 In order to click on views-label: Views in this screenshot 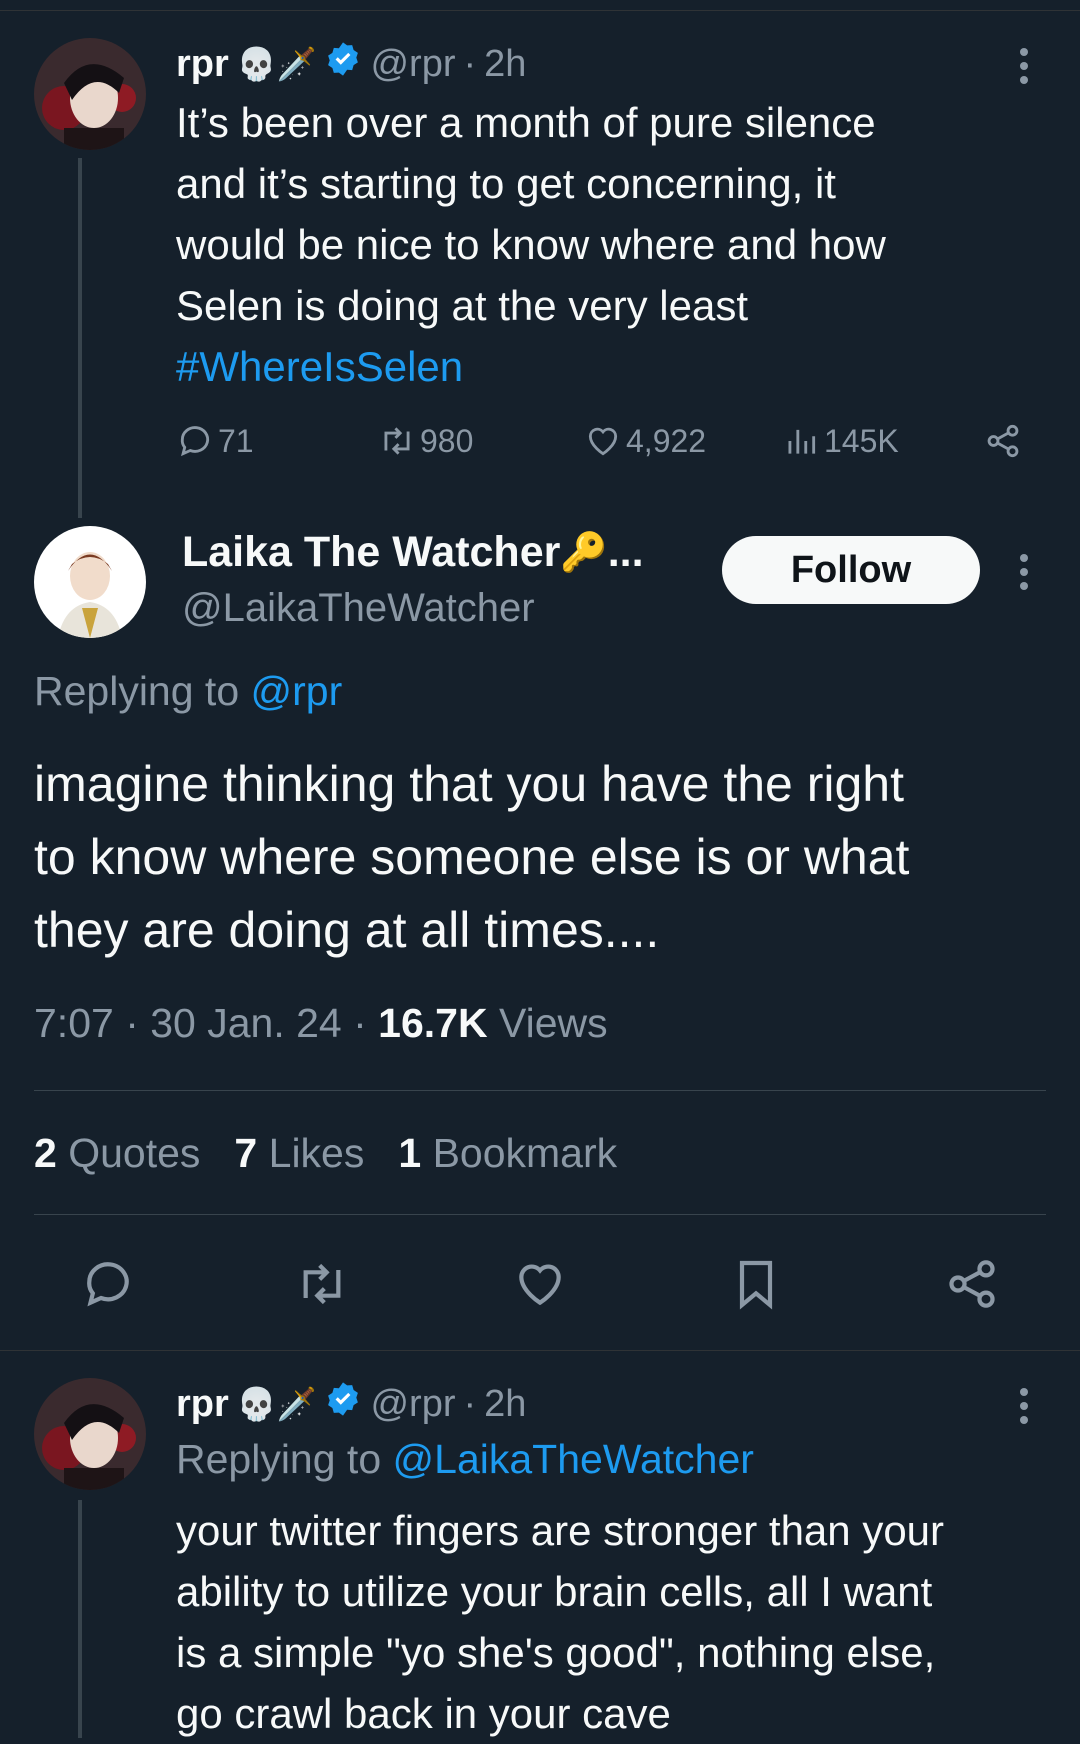, I will do `click(553, 1023)`.